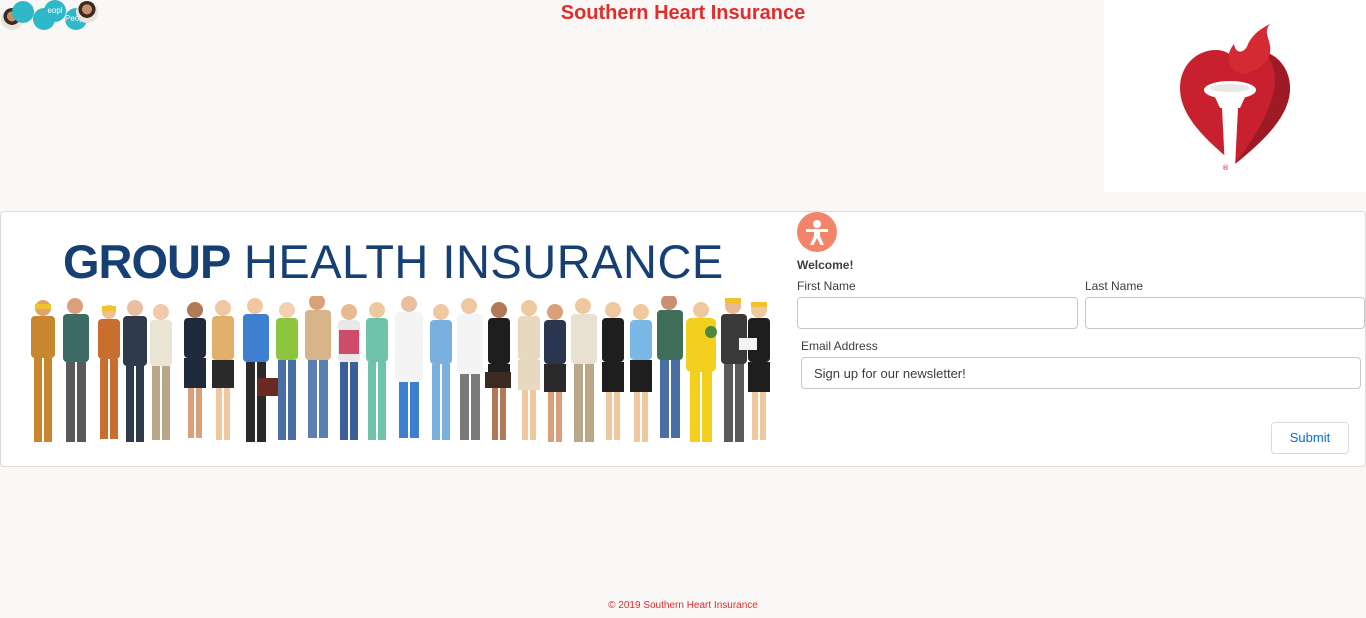  I want to click on logo: ®, so click(1235, 96).